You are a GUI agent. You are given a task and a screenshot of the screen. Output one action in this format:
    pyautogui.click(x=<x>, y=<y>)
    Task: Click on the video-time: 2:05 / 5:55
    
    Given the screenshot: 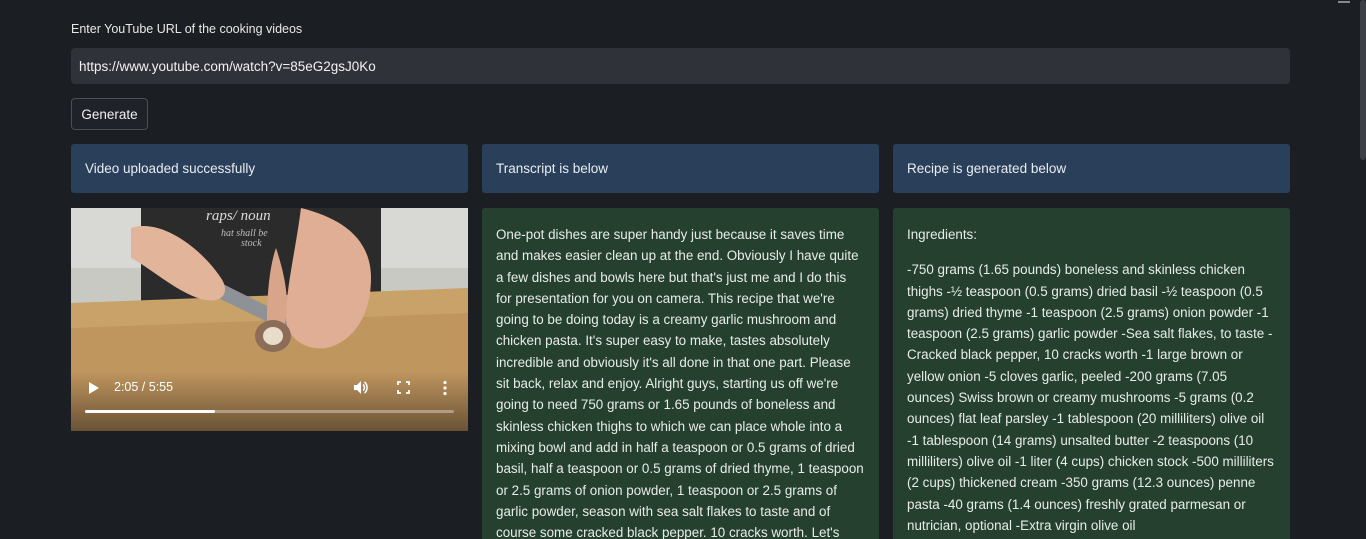 What is the action you would take?
    pyautogui.click(x=144, y=387)
    